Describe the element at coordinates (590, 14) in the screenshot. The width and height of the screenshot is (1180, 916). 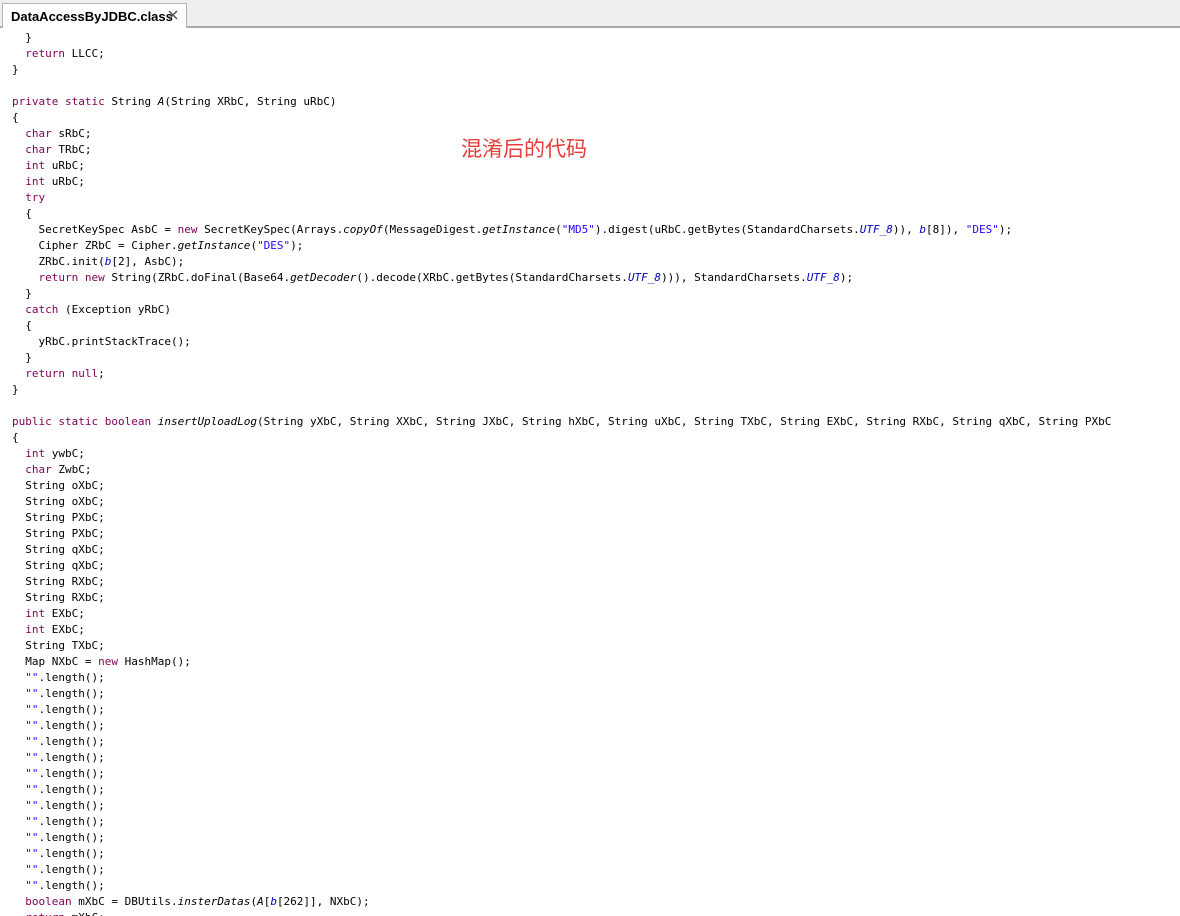
I see `editor-tab-bar: DataAccessByJDBC.class` at that location.